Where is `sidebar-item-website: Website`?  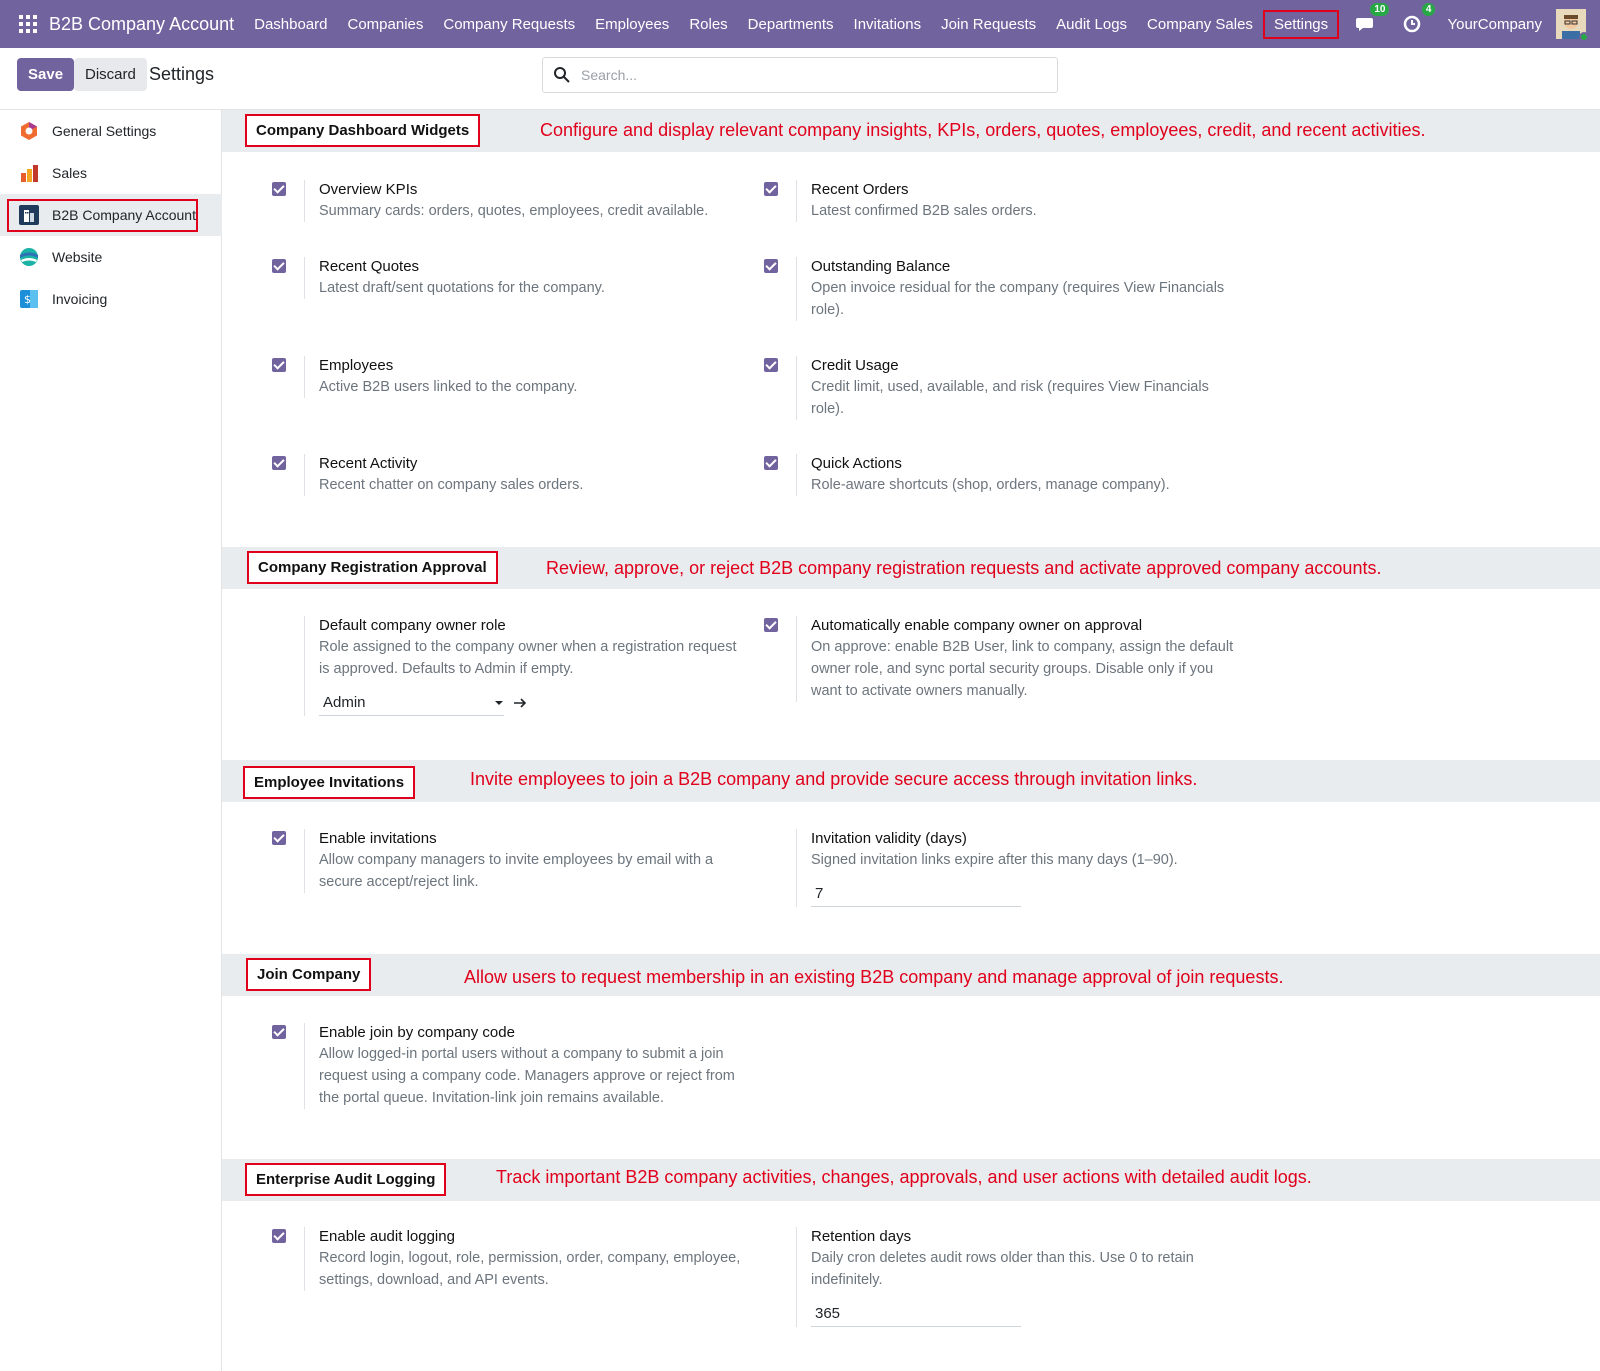
sidebar-item-website: Website is located at coordinates (111, 257).